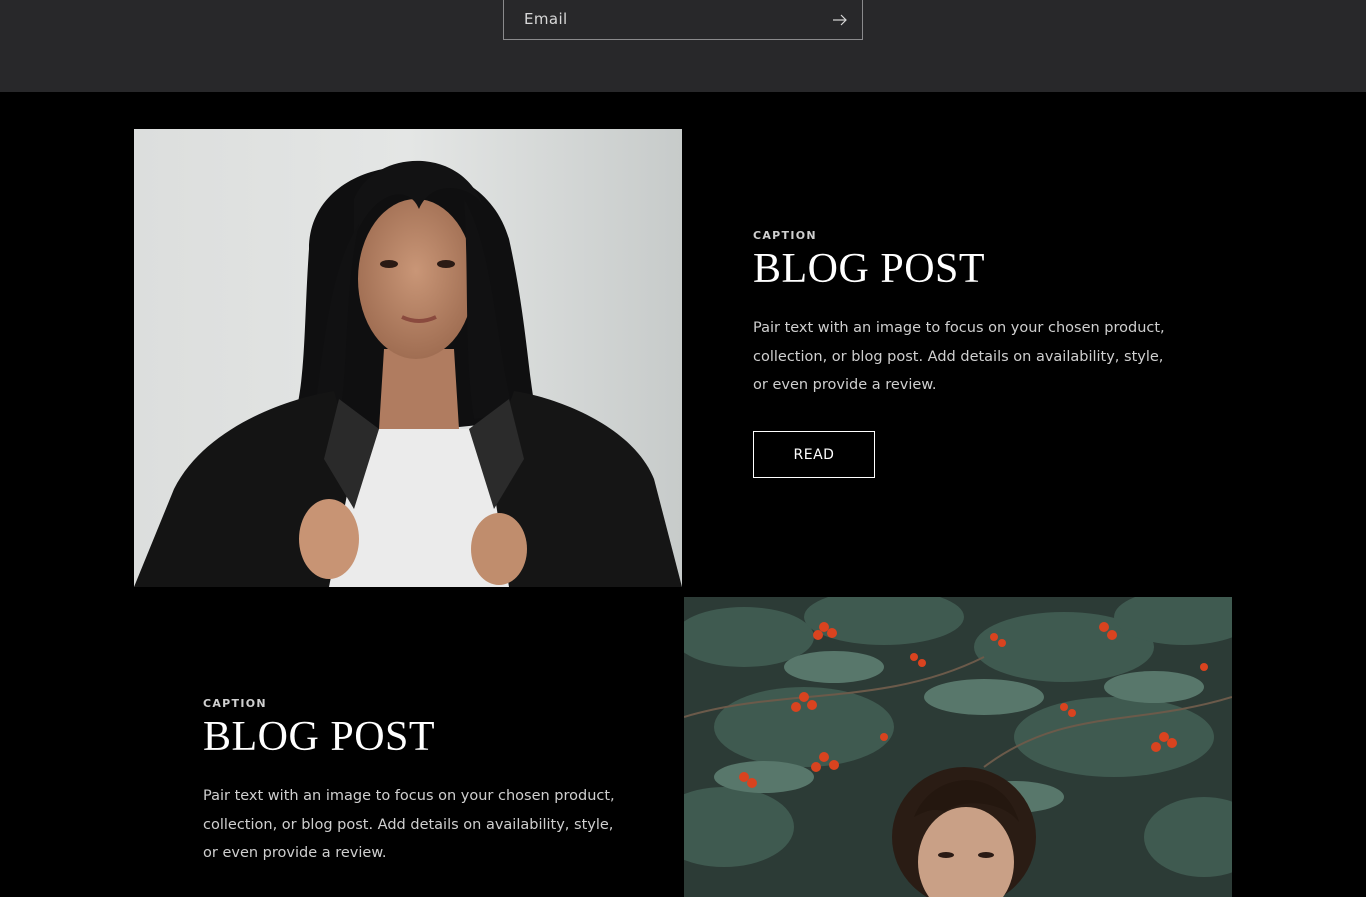  What do you see at coordinates (683, 46) in the screenshot?
I see `newsletter-section` at bounding box center [683, 46].